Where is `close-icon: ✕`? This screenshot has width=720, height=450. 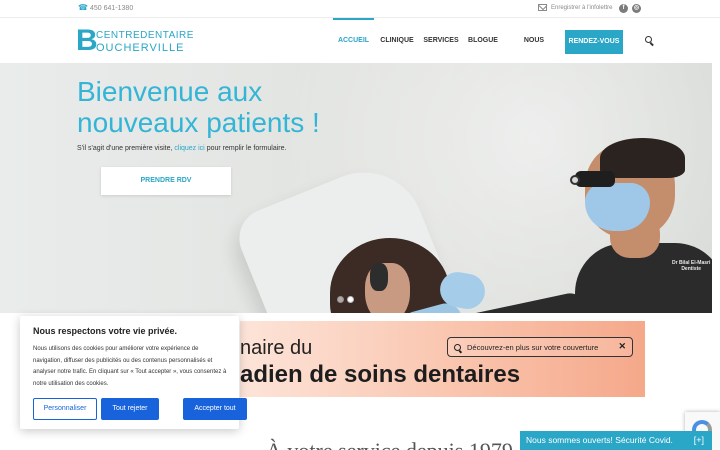
close-icon: ✕ is located at coordinates (622, 346).